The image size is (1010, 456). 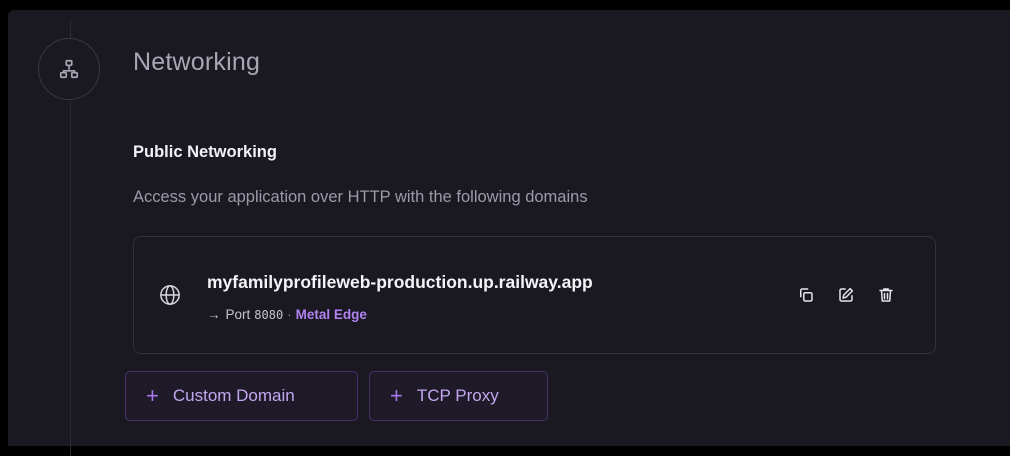 What do you see at coordinates (269, 314) in the screenshot?
I see `port-value: 8080` at bounding box center [269, 314].